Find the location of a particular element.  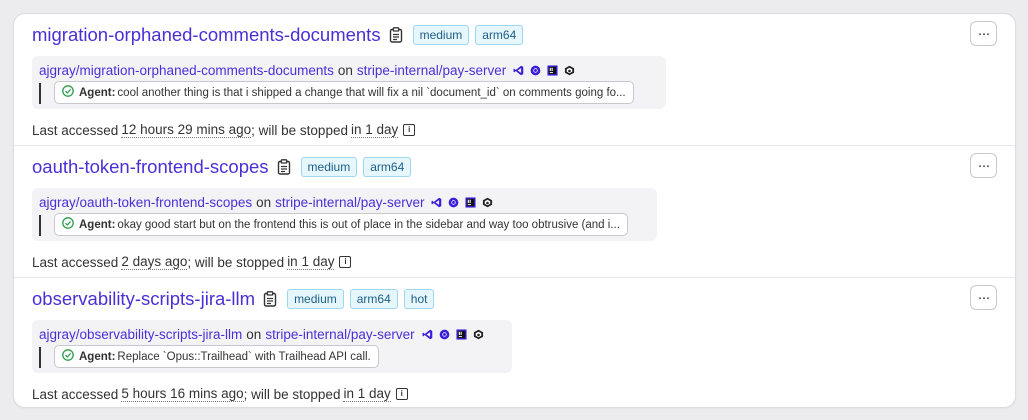

last-accessed-time: 12 hours 29 mins ago is located at coordinates (186, 130).